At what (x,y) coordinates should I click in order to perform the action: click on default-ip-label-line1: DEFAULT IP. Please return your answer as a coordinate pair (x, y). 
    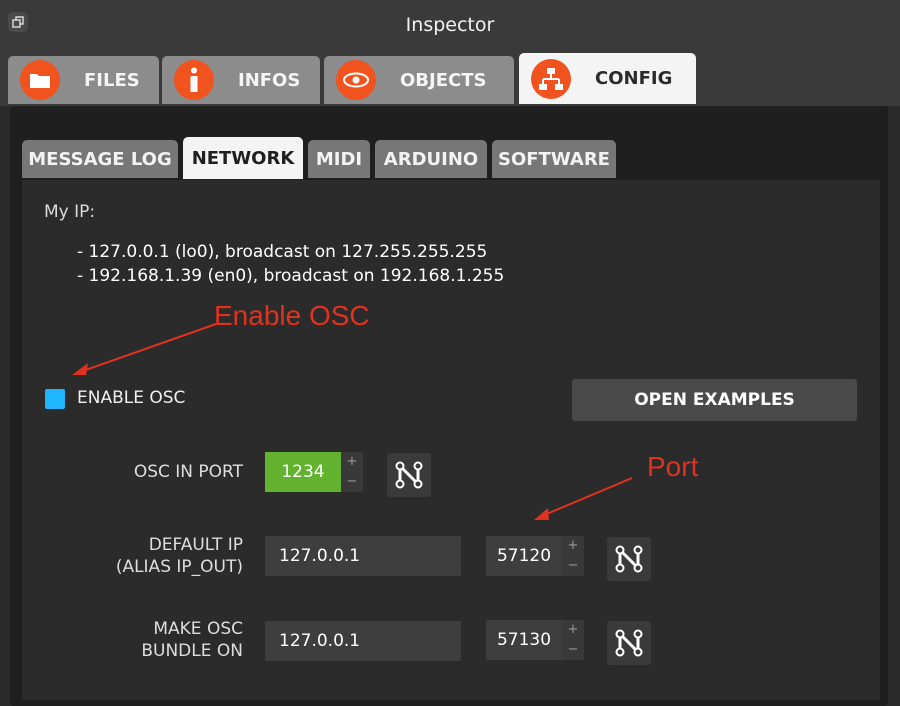
    Looking at the image, I should click on (195, 545).